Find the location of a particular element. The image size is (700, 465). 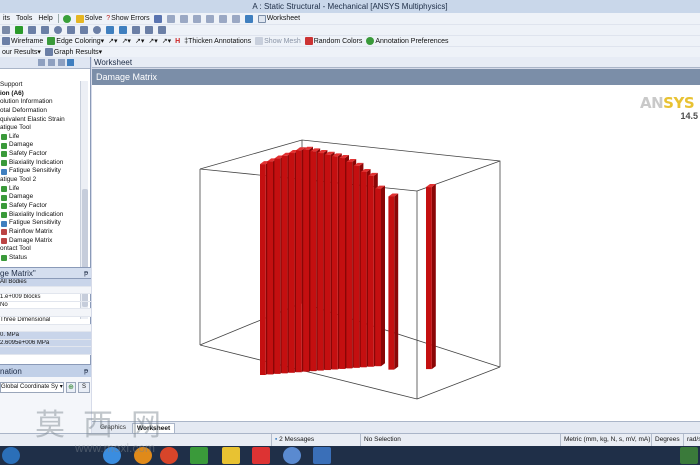

random-colors-button: Random Colors is located at coordinates (334, 41).